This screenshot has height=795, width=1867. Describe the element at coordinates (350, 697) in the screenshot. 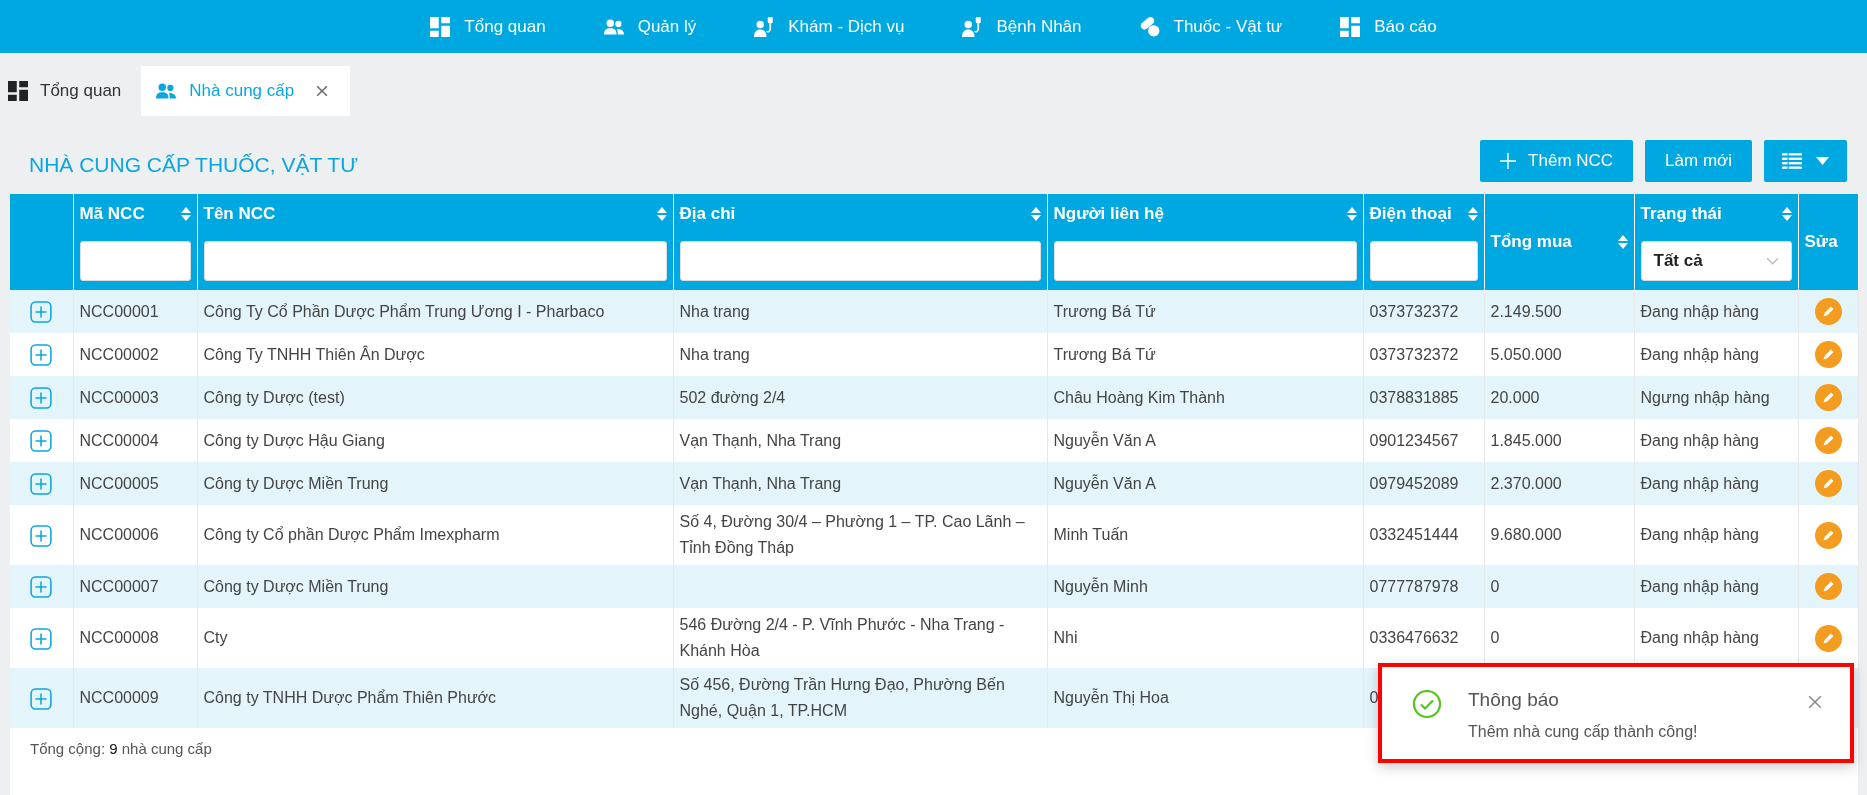

I see `table-cell: Công ty TNHH Dược Phẩm Thiên Phước` at that location.